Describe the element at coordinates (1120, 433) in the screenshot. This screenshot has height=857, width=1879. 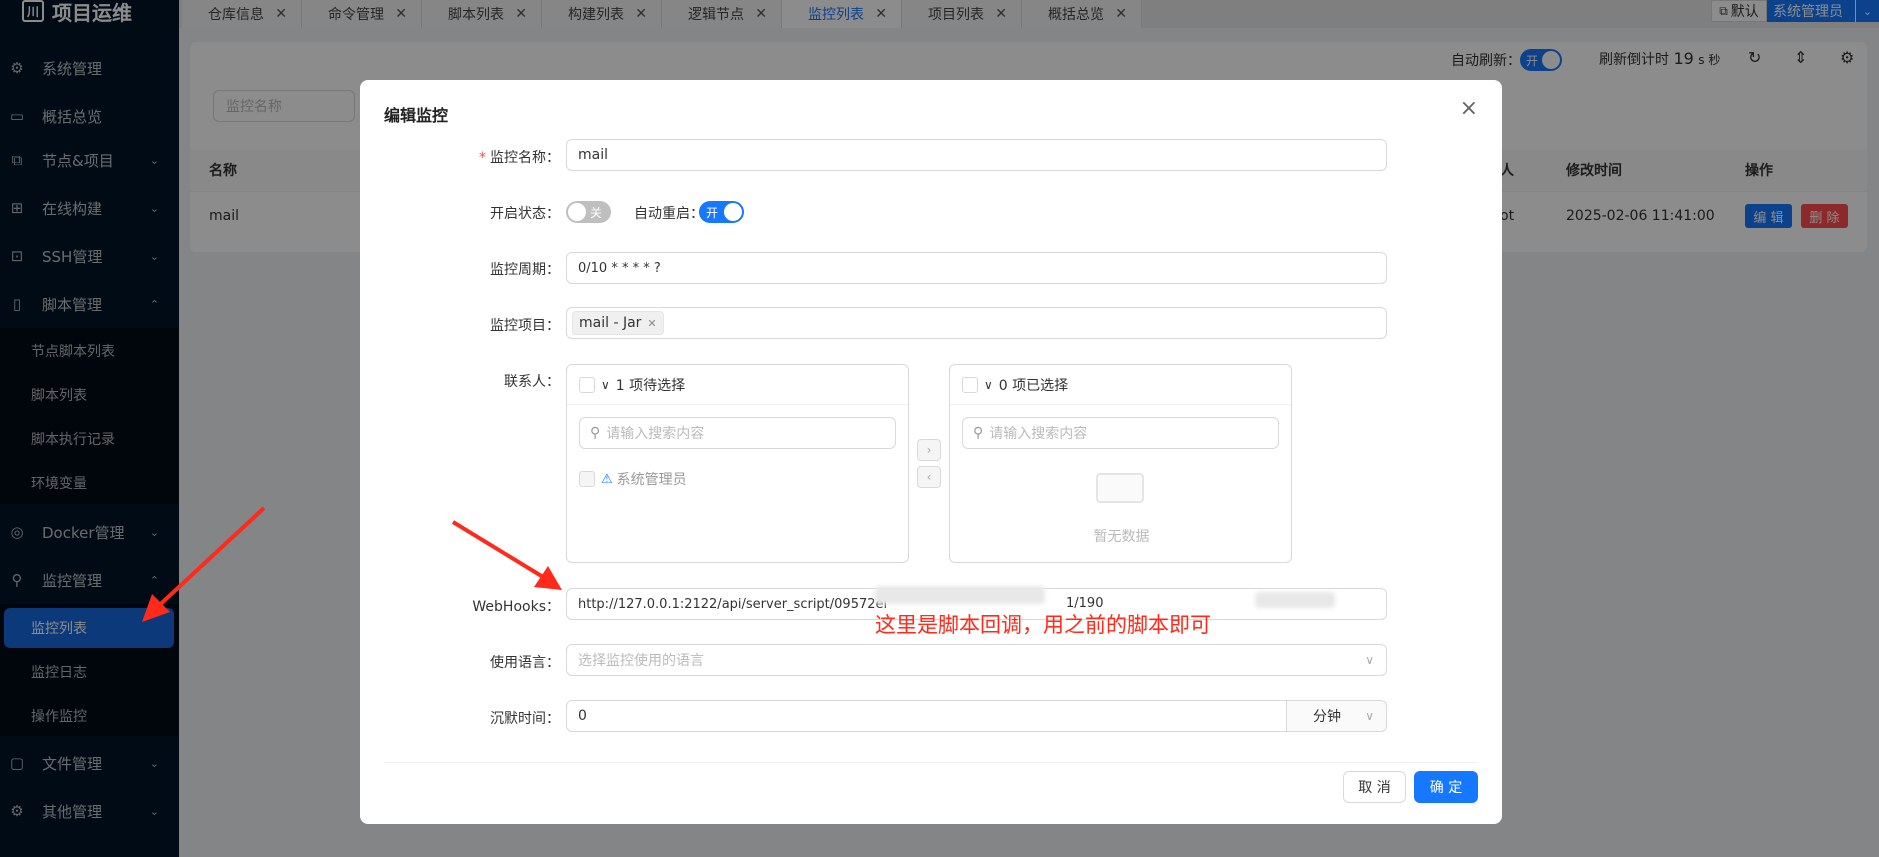
I see `transfer-target-search: ⚲ 请输入搜索内容` at that location.